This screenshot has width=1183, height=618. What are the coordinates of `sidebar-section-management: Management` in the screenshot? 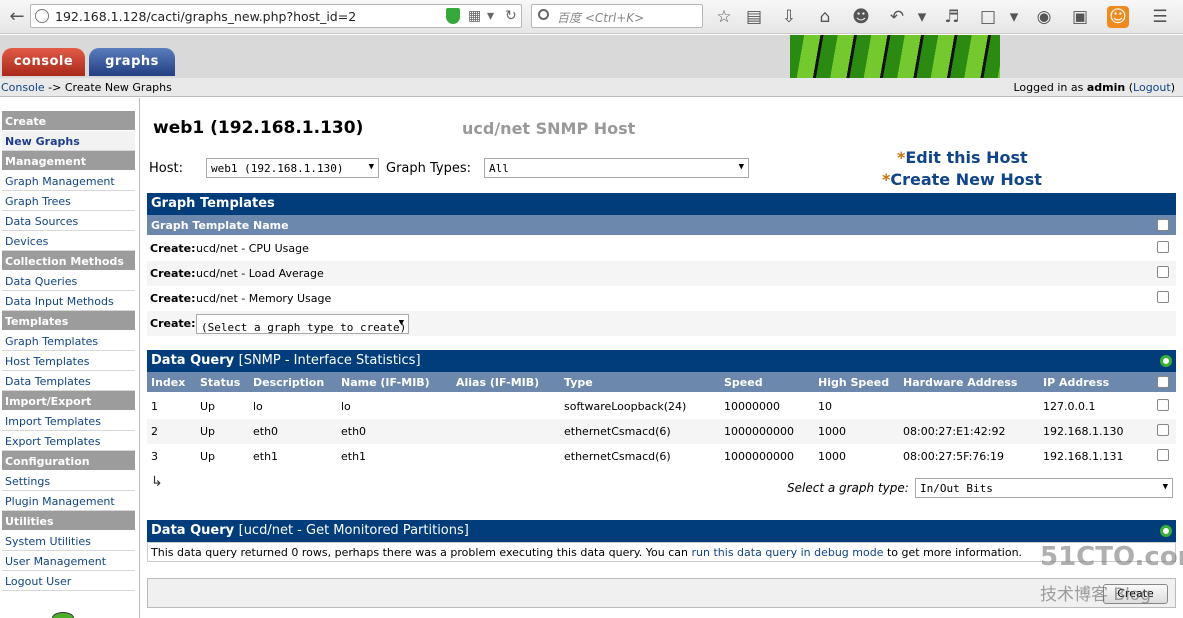 It's located at (68, 161).